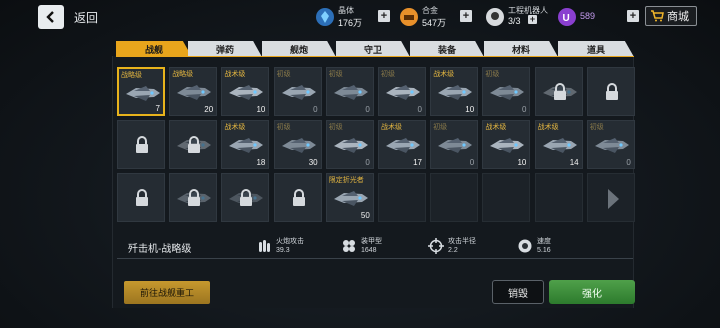  I want to click on alloy-icon, so click(409, 17).